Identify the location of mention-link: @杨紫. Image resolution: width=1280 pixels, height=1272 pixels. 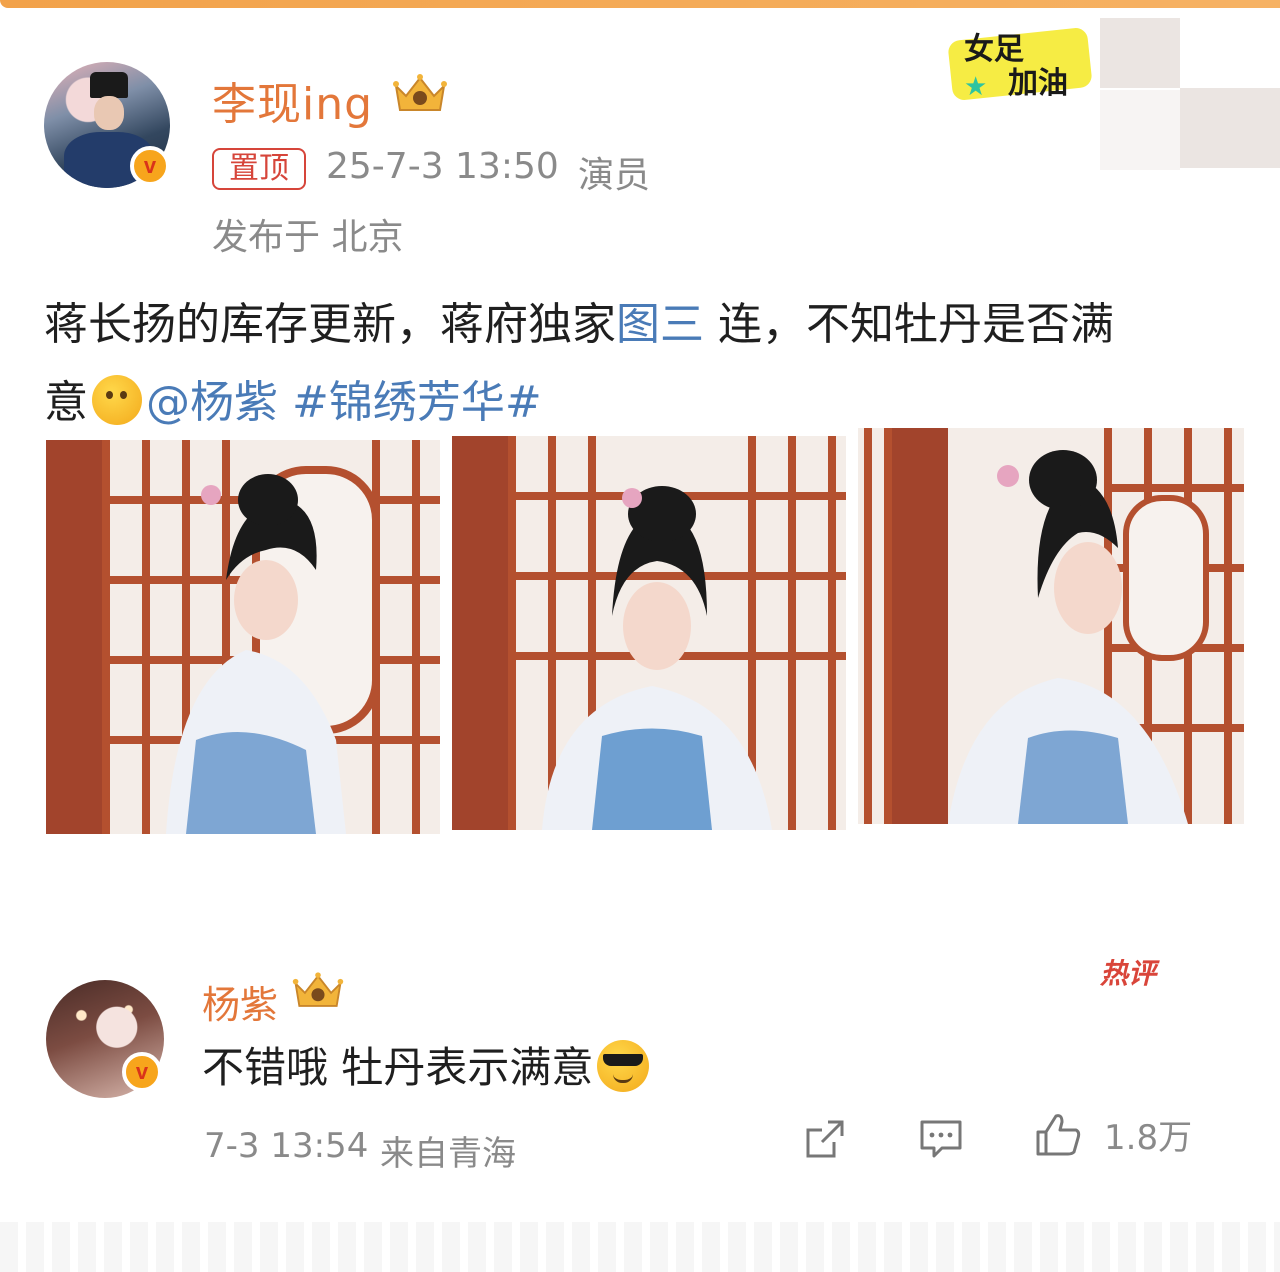
(212, 402).